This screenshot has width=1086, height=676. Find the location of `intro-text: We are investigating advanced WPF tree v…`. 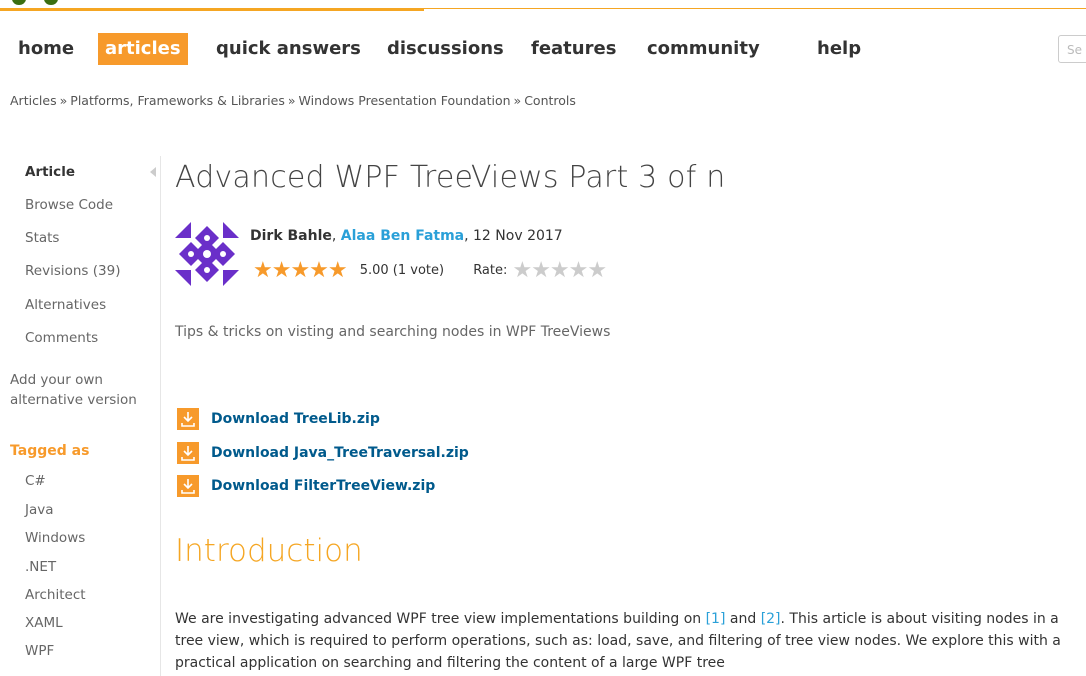

intro-text: We are investigating advanced WPF tree v… is located at coordinates (440, 619).